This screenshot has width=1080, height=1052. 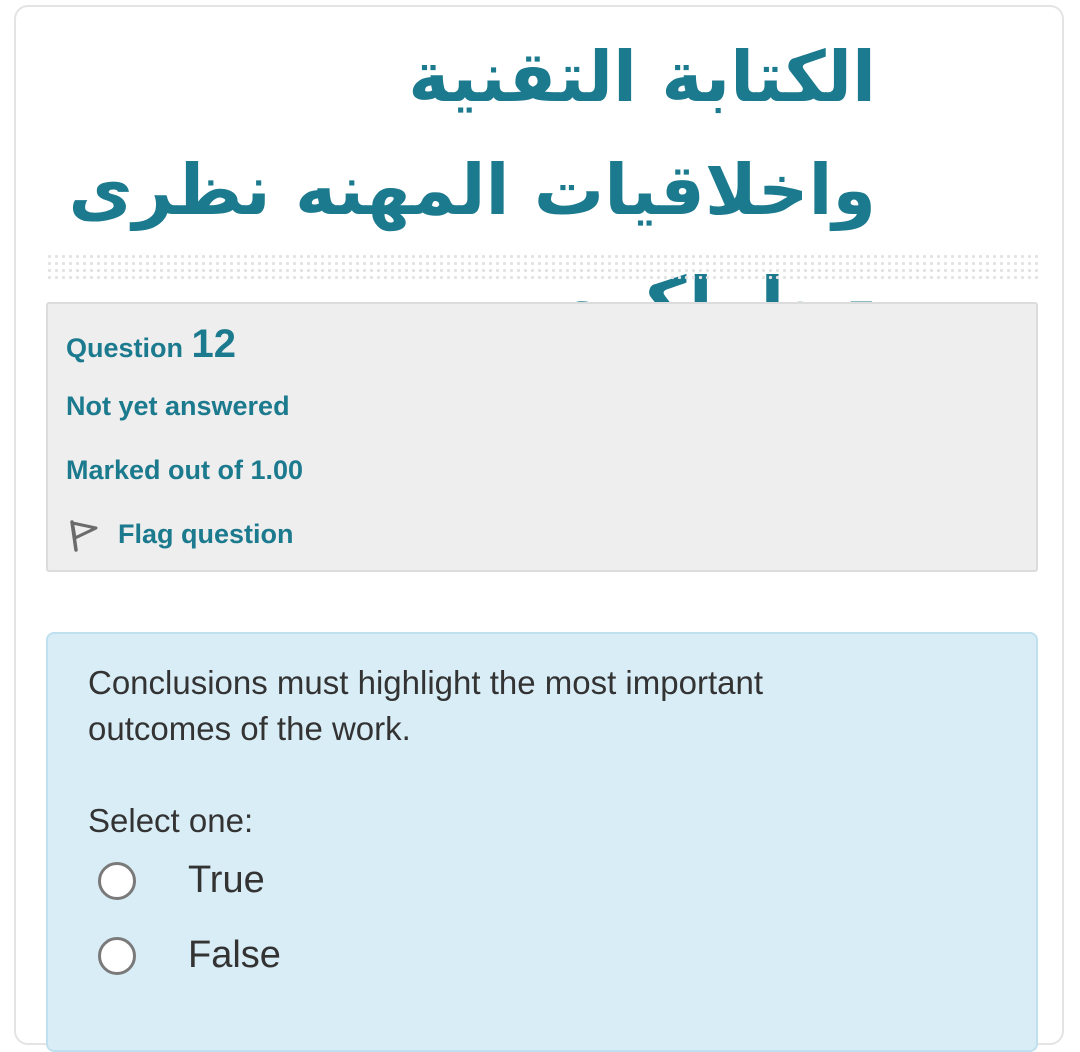 I want to click on flag-question-button: Flag question, so click(x=180, y=534).